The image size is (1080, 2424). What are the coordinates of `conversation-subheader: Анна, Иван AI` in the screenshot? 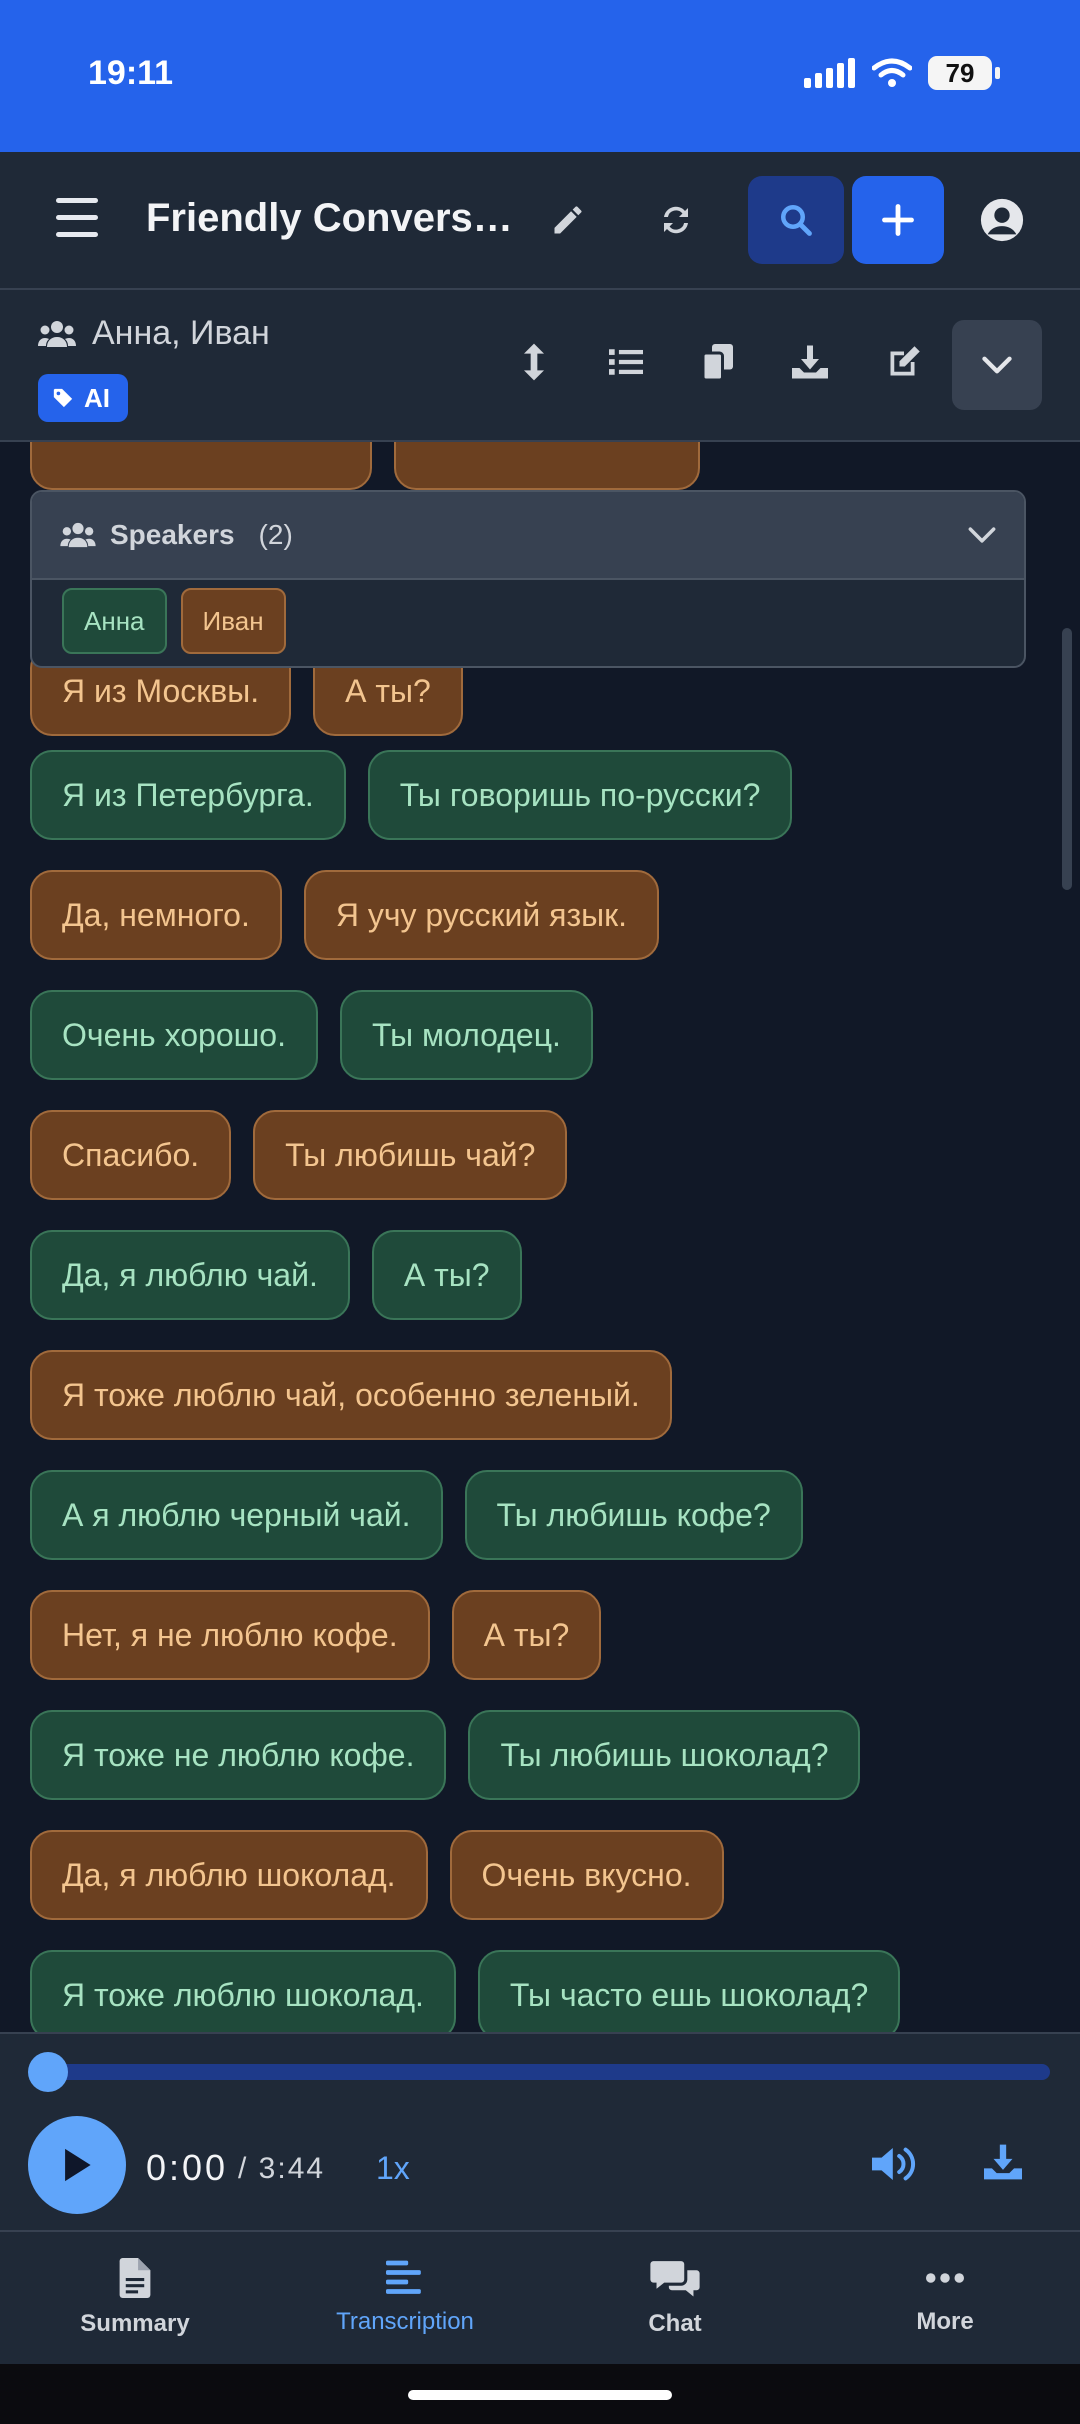 It's located at (540, 366).